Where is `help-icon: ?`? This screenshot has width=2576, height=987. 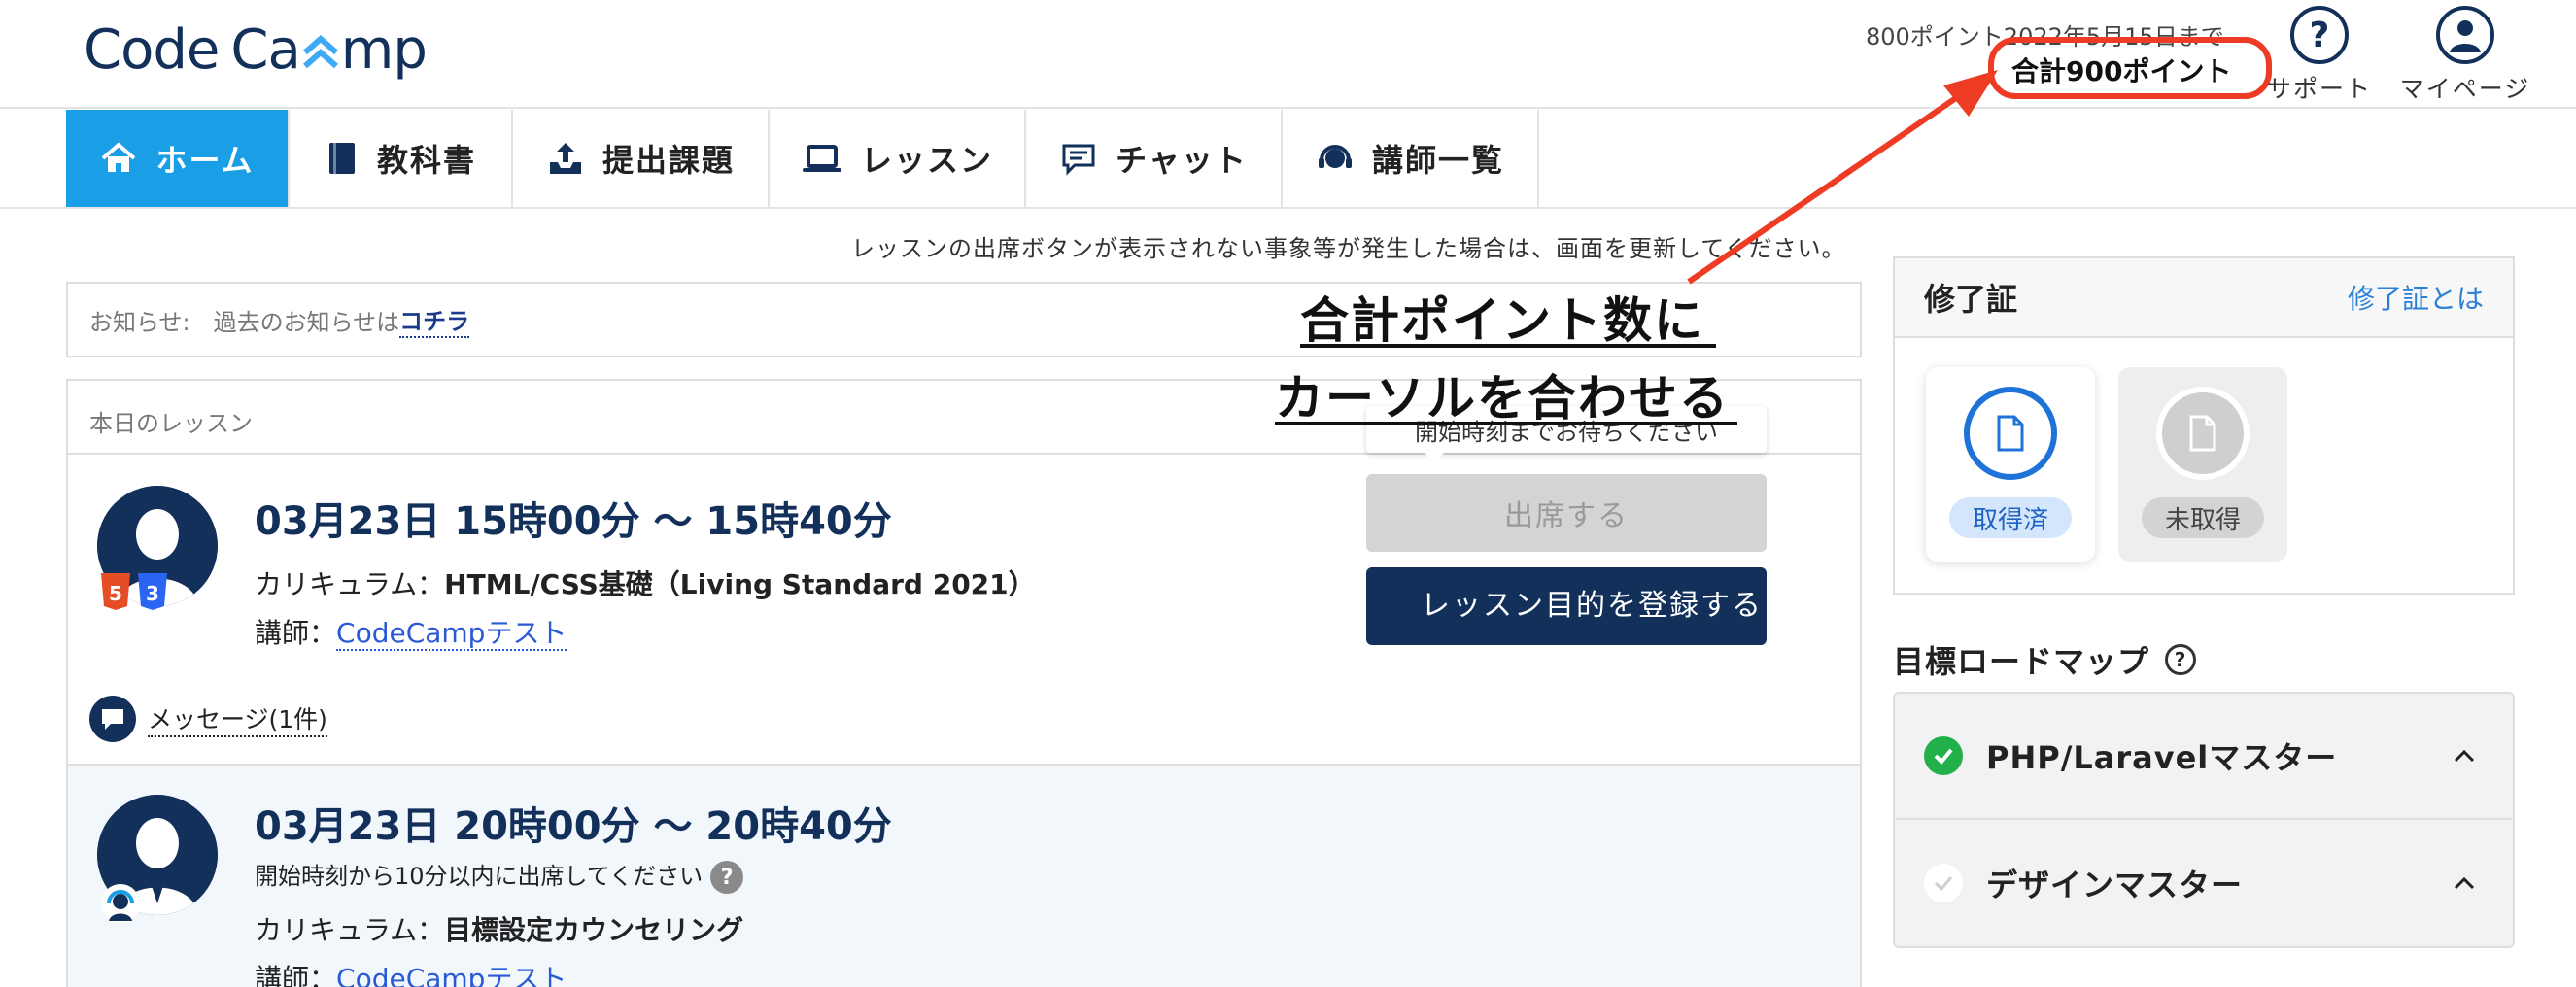
help-icon: ? is located at coordinates (2181, 659).